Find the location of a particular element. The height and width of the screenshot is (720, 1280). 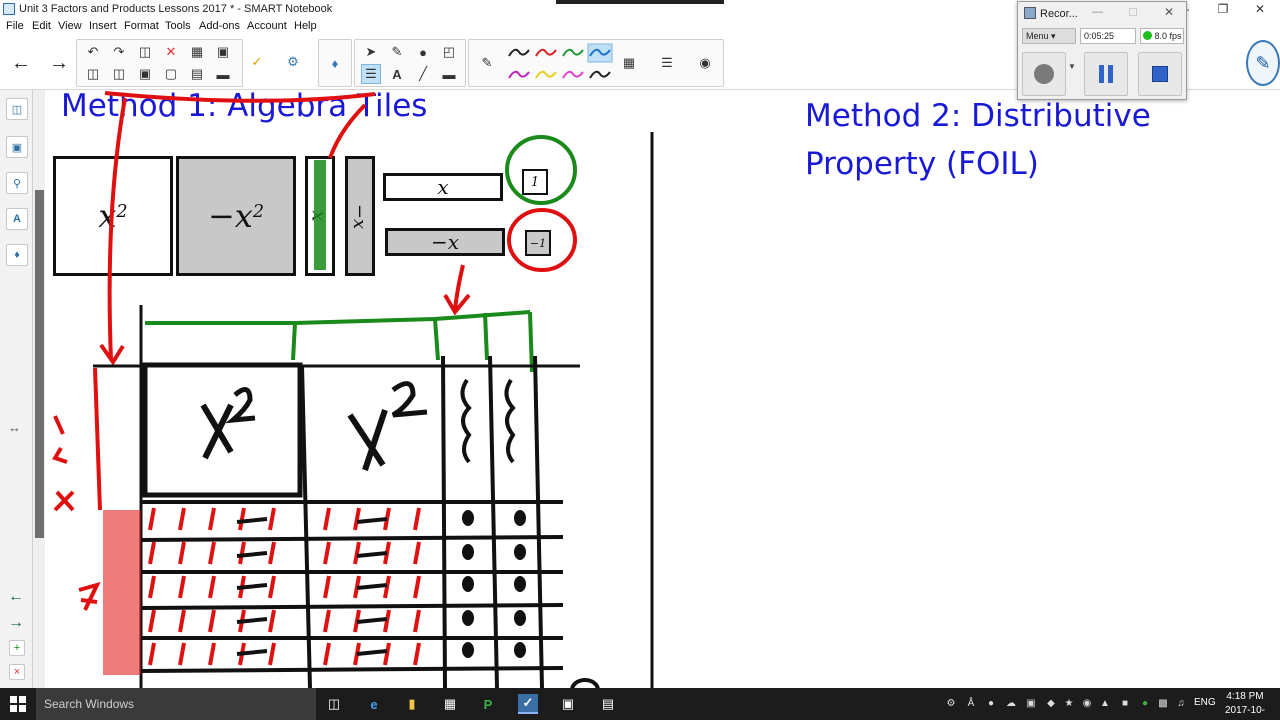

pen-type-icon: ✎ is located at coordinates (487, 63).